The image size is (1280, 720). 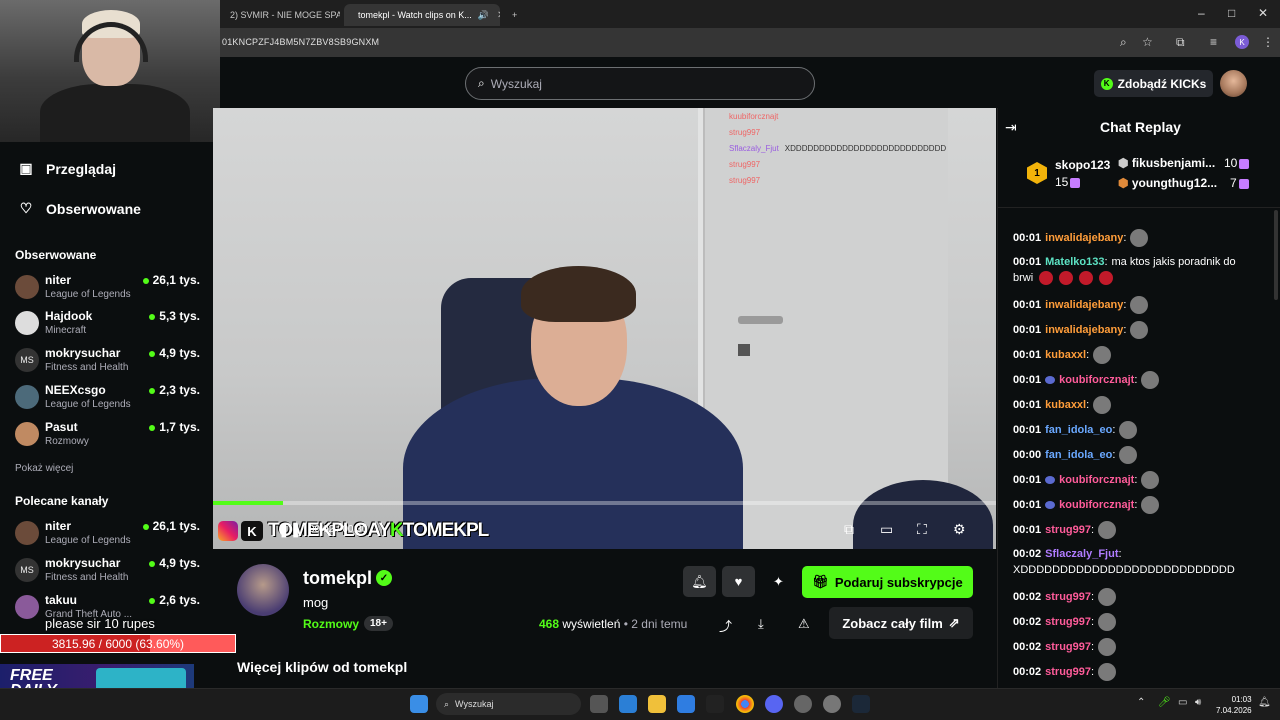 I want to click on channel-name: tomekpl, so click(x=337, y=578).